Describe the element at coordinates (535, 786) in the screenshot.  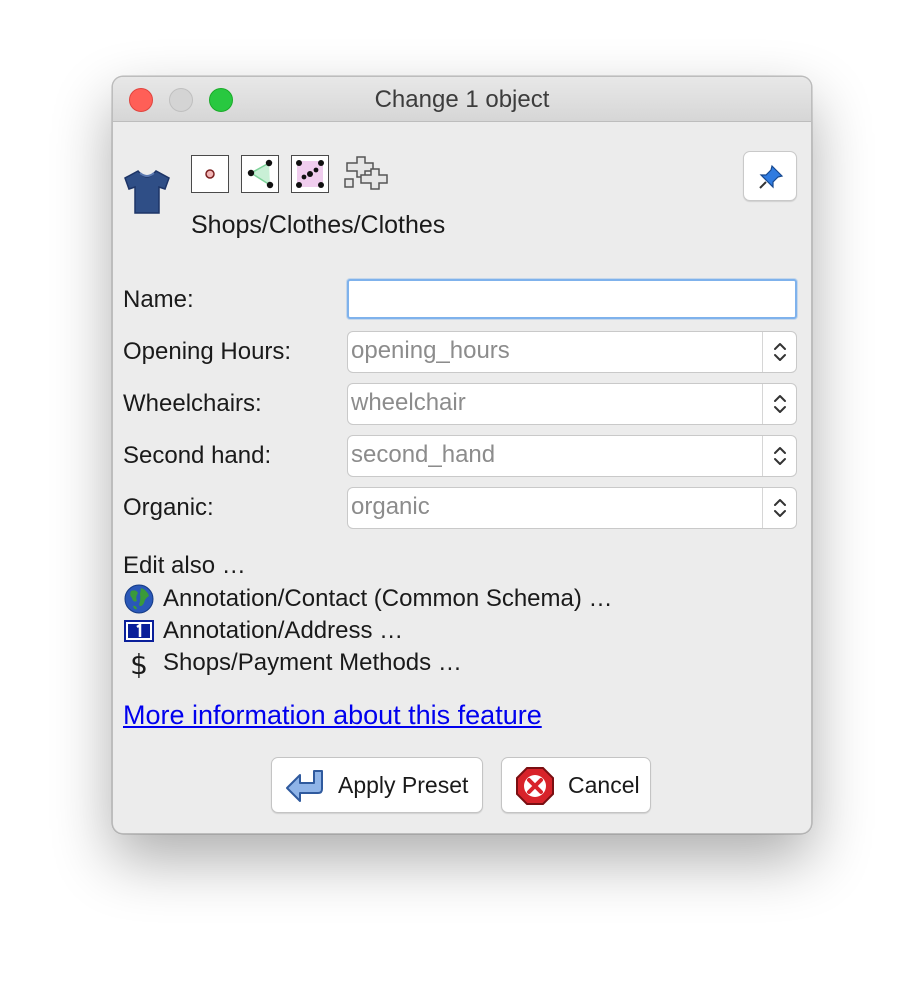
I see `cancel-icon` at that location.